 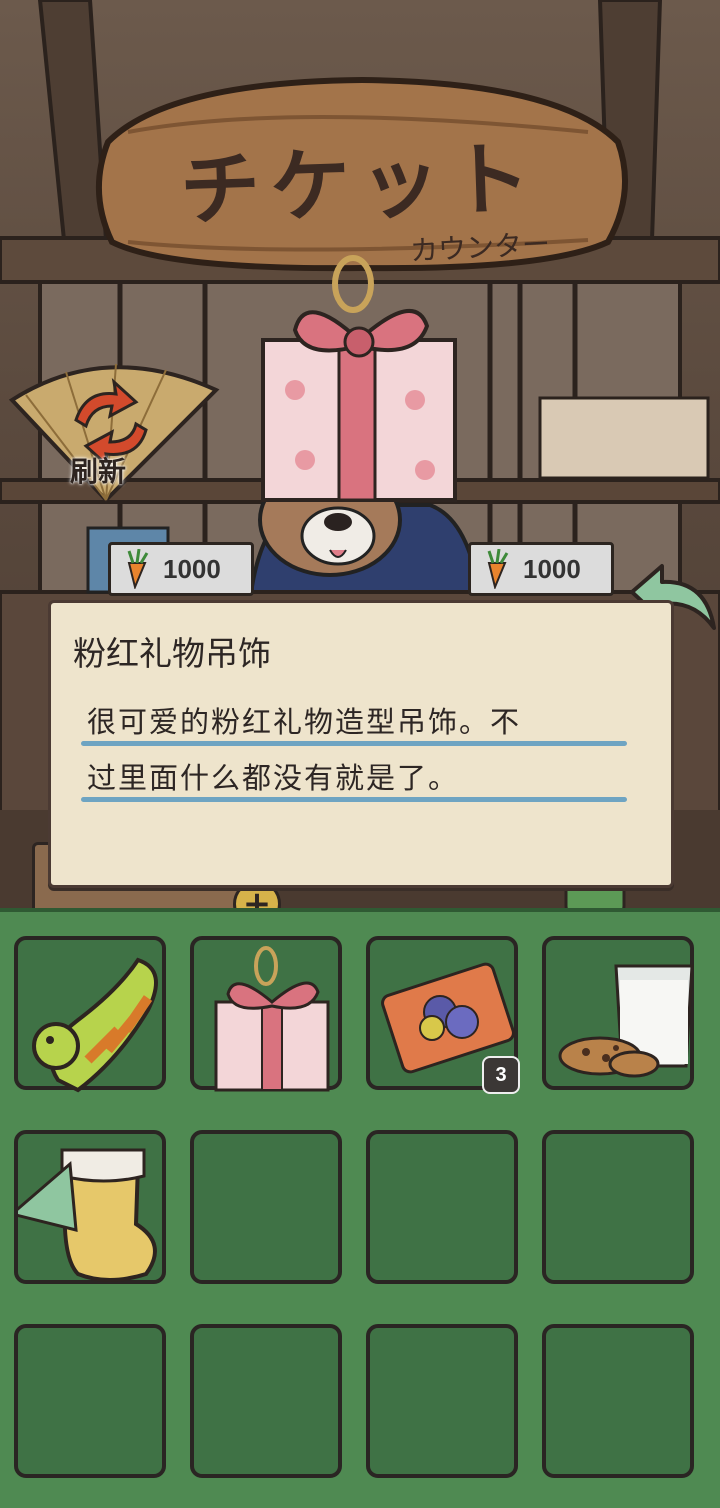 What do you see at coordinates (501, 1075) in the screenshot?
I see `item-count-badge: 3` at bounding box center [501, 1075].